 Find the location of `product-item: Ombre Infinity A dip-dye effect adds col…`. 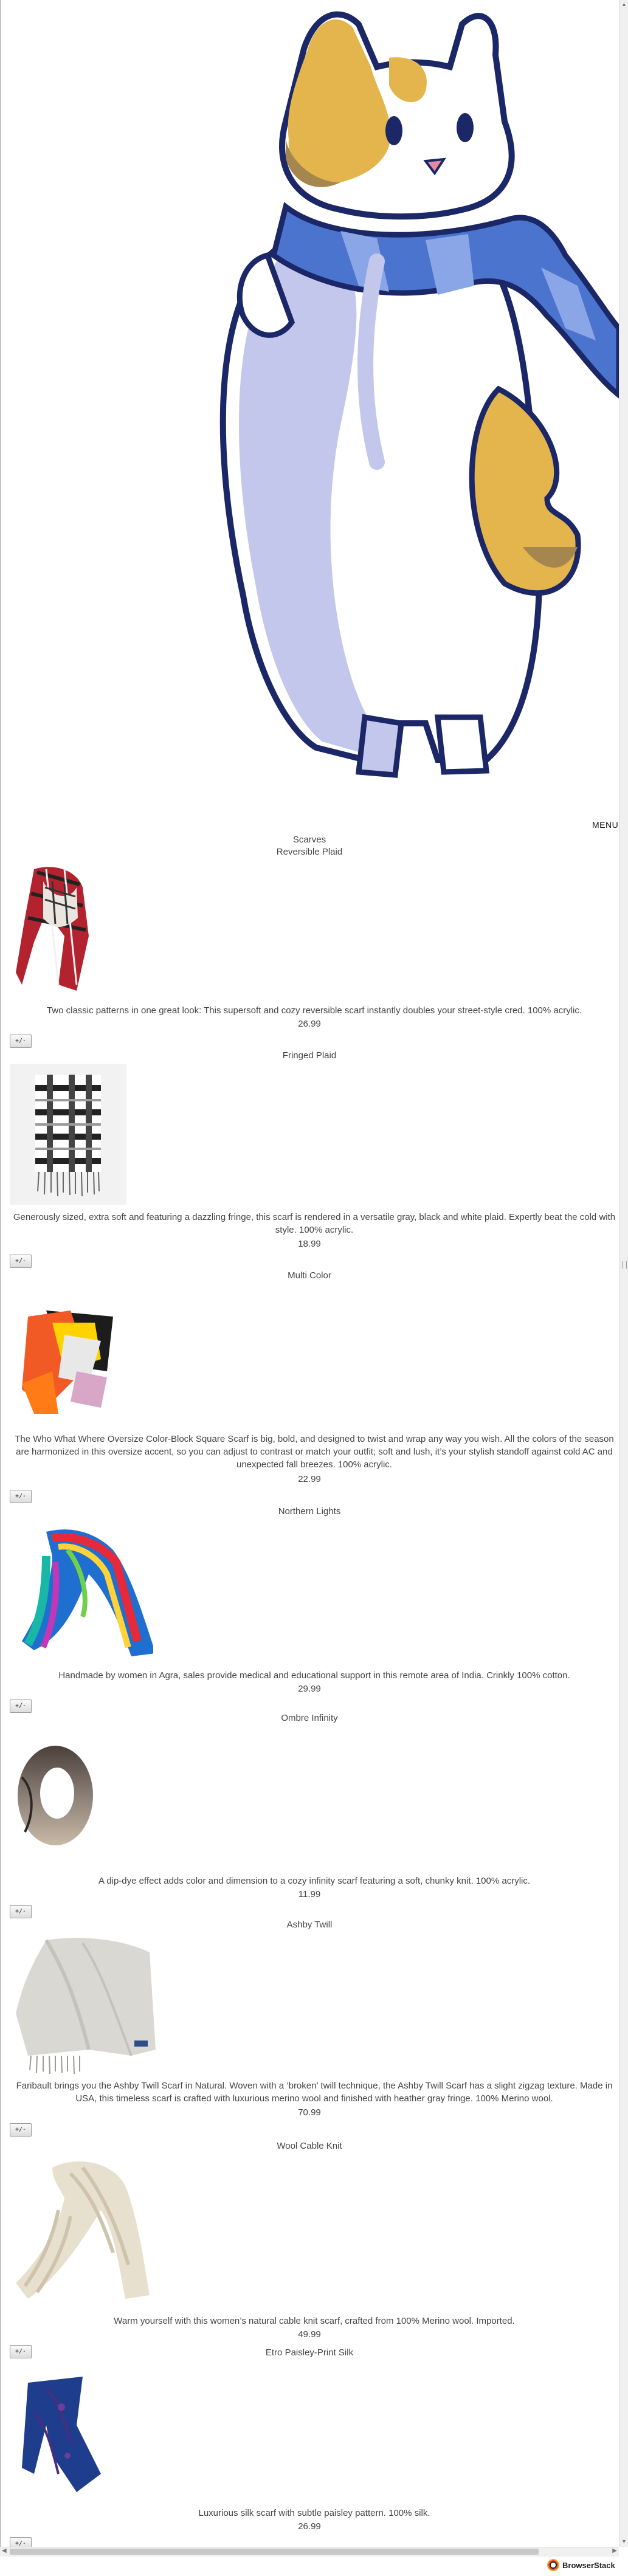

product-item: Ombre Infinity A dip-dye effect adds col… is located at coordinates (309, 1817).